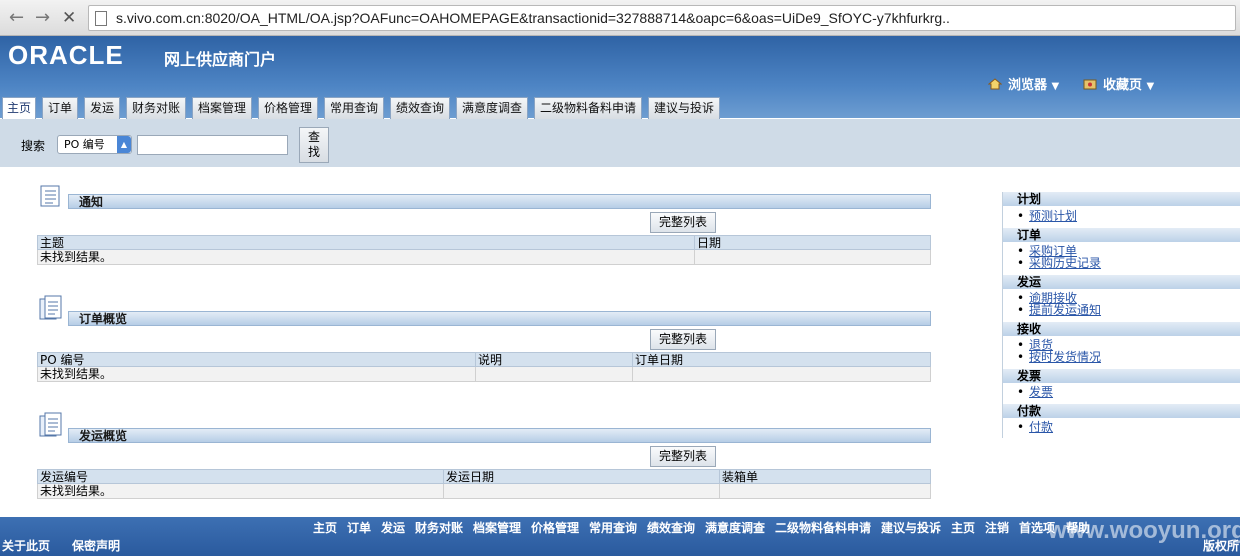 The width and height of the screenshot is (1240, 556). Describe the element at coordinates (683, 456) in the screenshot. I see `shipments-full-list-button: 完整列表` at that location.